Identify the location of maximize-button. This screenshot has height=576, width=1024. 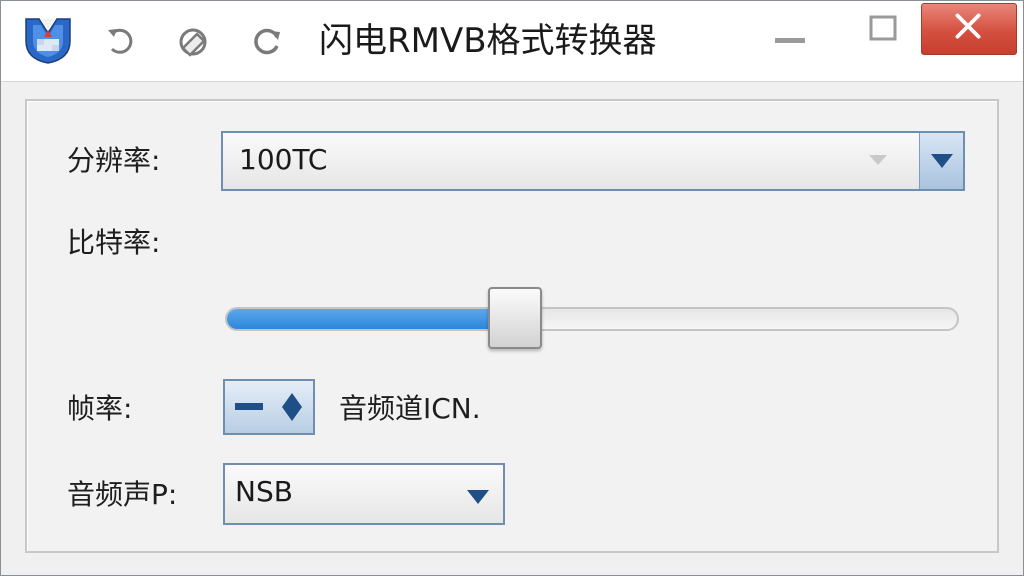
(882, 31).